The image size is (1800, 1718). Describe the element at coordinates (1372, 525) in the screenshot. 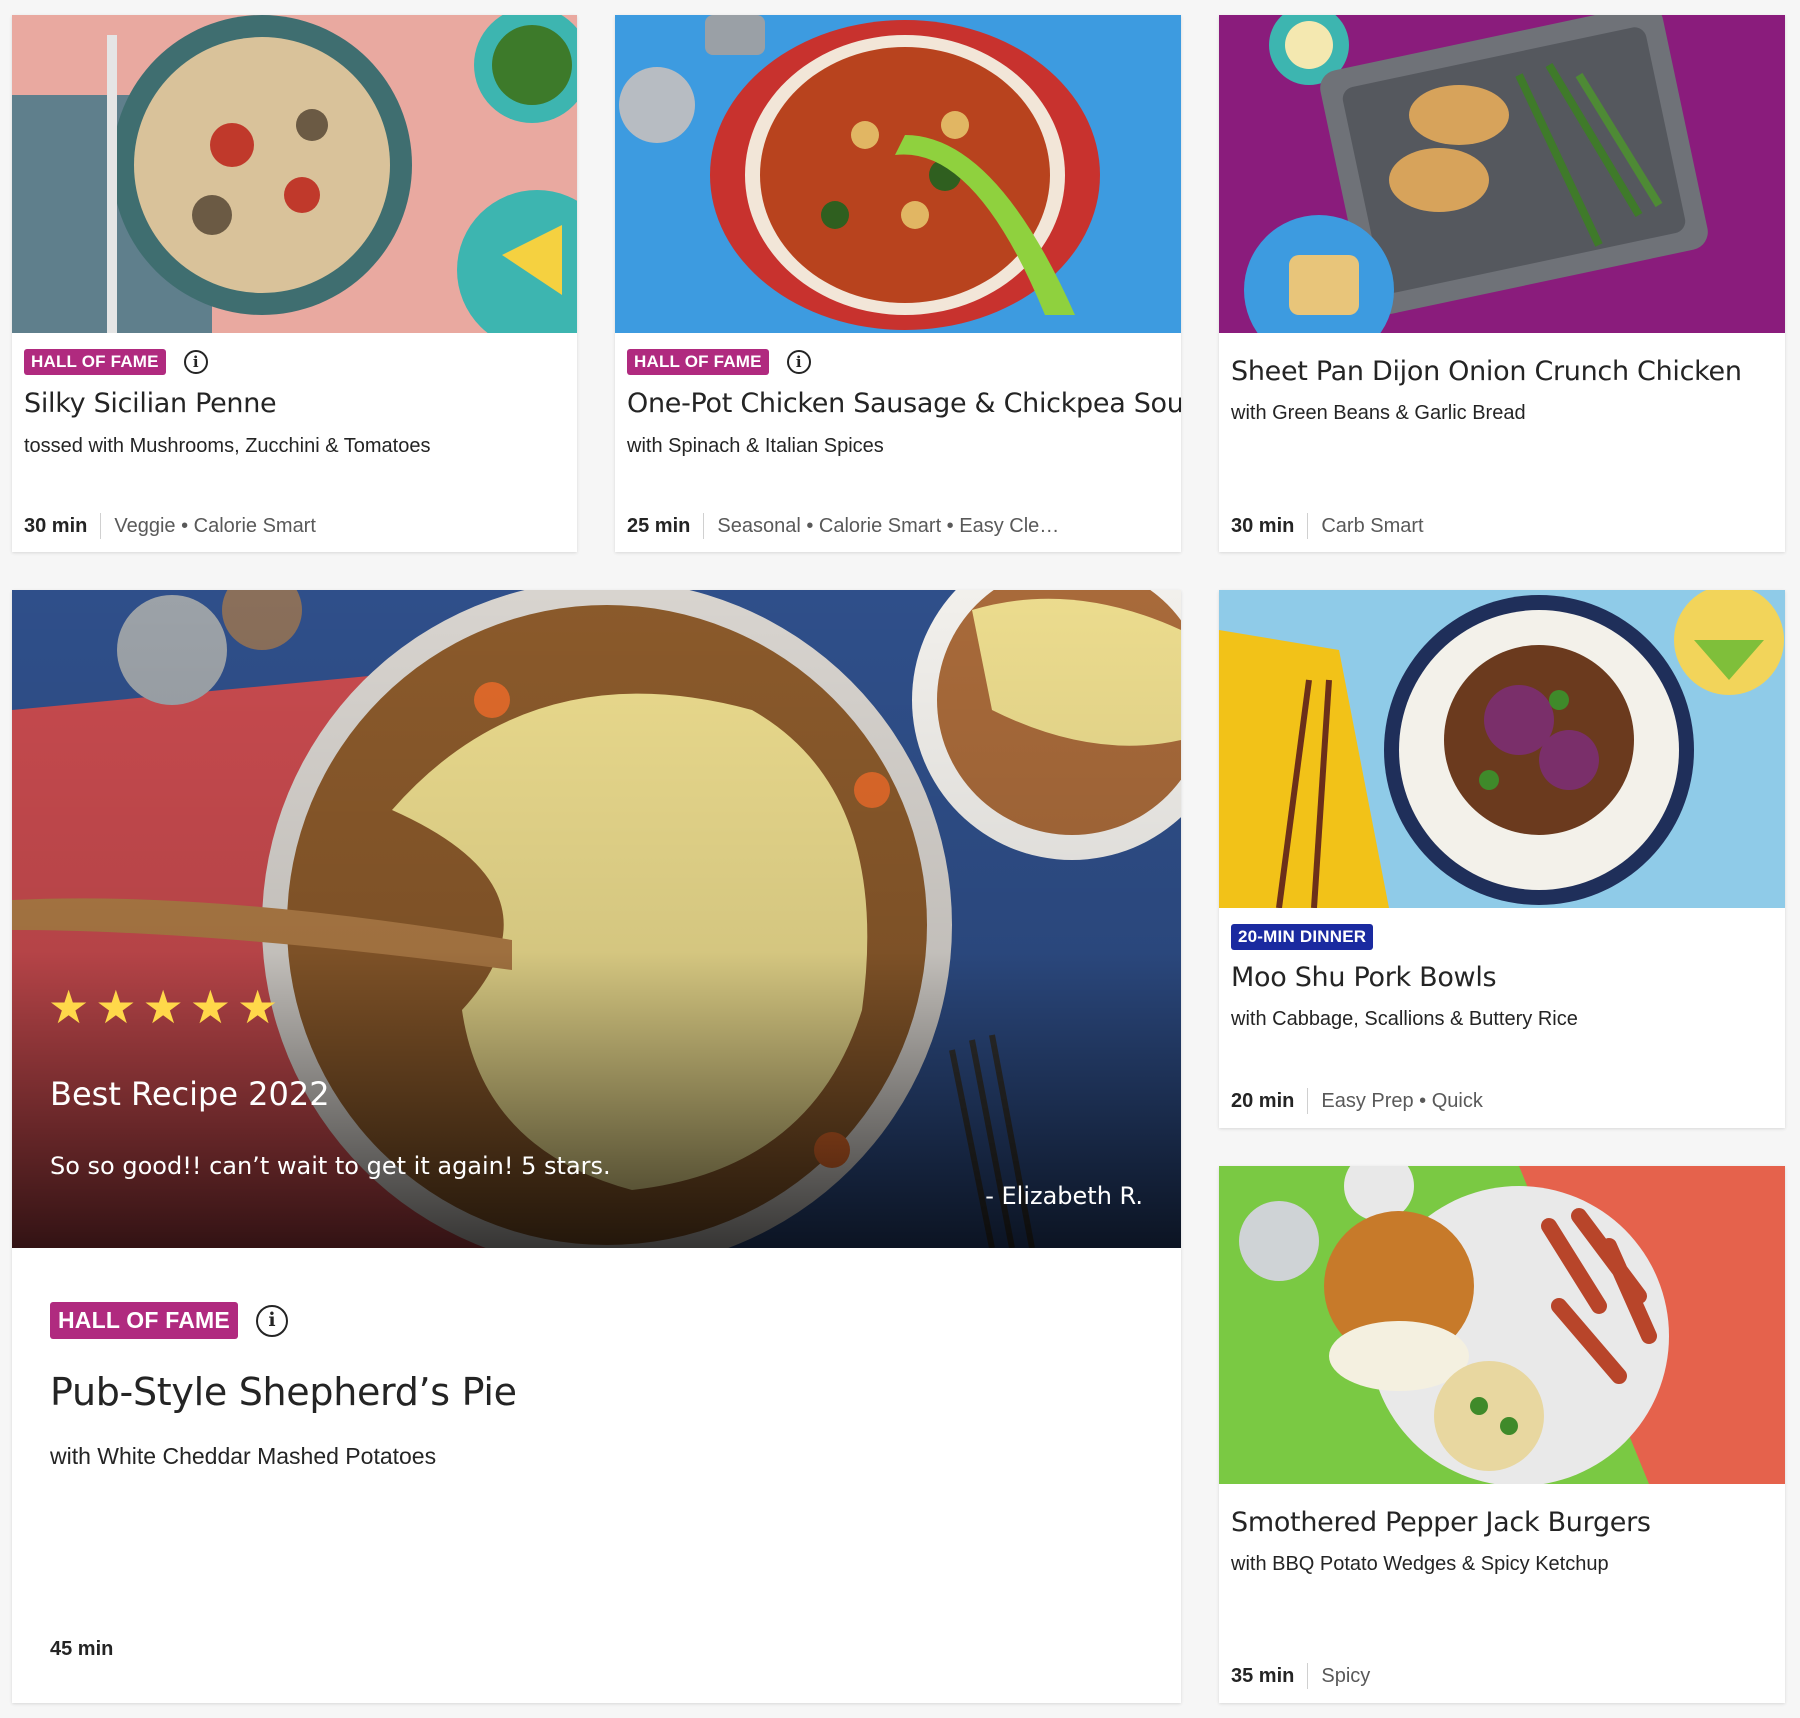

I see `recipe-tags: Carb Smart` at that location.